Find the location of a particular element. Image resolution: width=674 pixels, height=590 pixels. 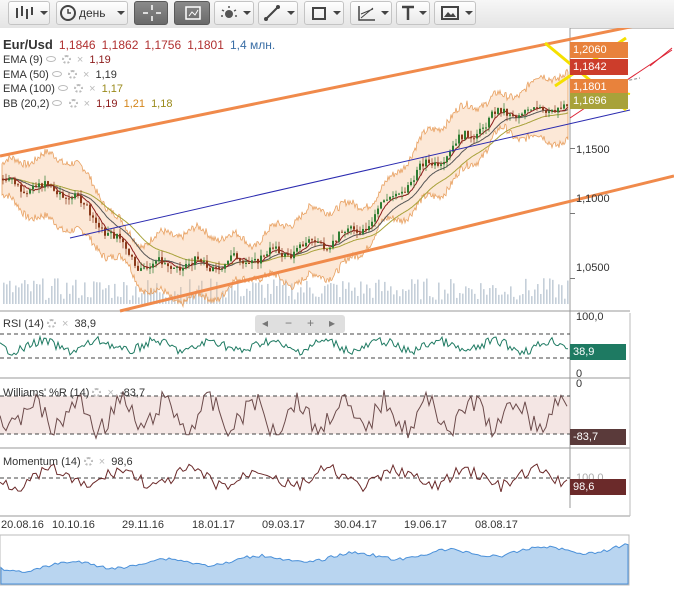

fib-tool-button is located at coordinates (371, 13).